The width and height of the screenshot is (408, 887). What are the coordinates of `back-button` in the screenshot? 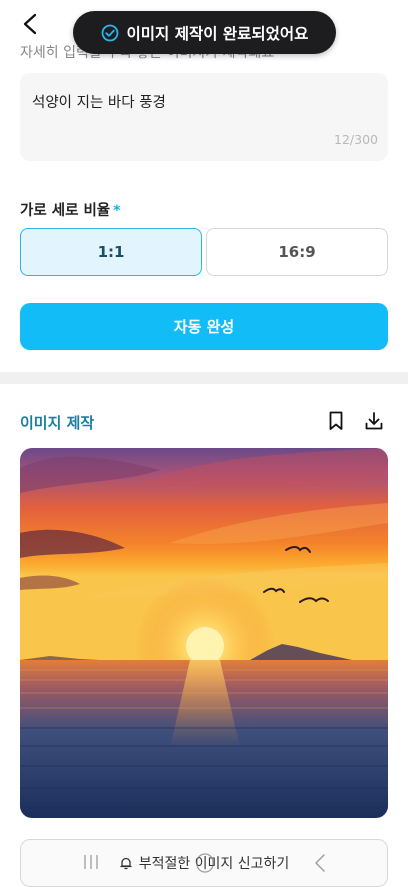 It's located at (30, 24).